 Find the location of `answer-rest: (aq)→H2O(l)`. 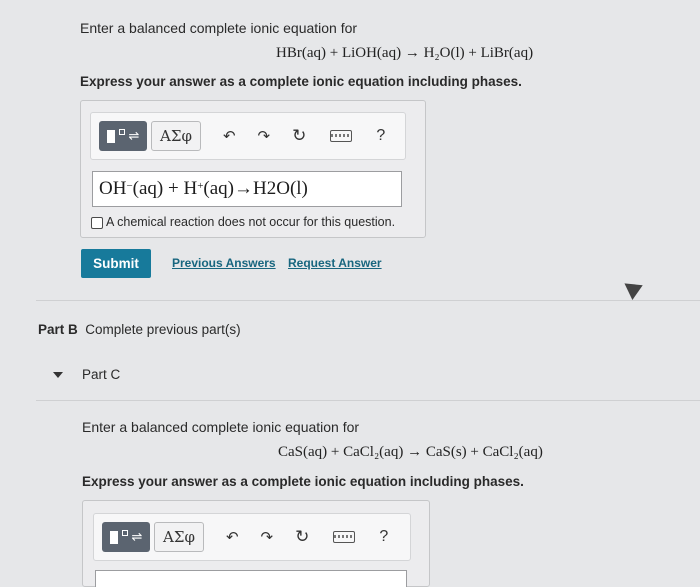

answer-rest: (aq)→H2O(l) is located at coordinates (255, 188).